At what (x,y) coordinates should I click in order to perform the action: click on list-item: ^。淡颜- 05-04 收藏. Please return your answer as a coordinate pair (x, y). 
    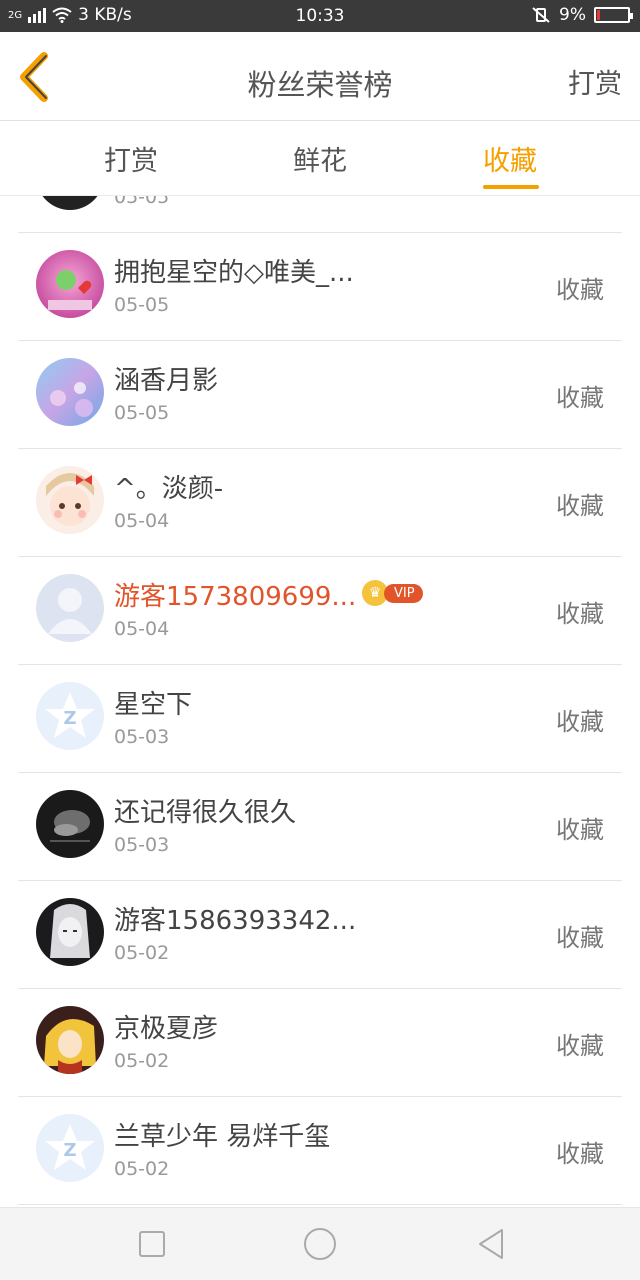
    Looking at the image, I should click on (320, 502).